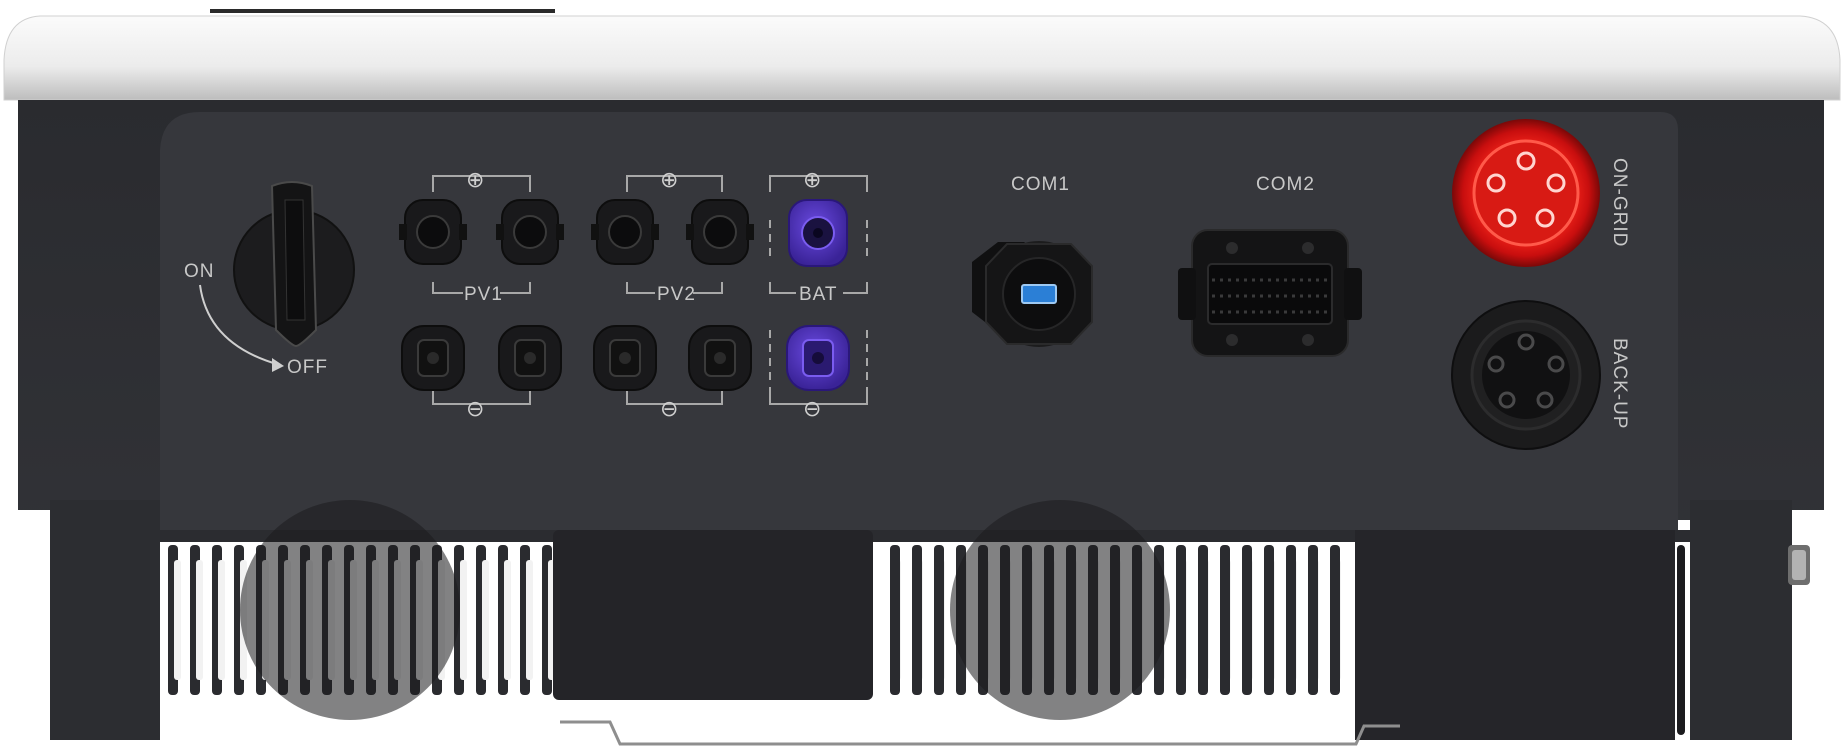  Describe the element at coordinates (307, 367) in the screenshot. I see `switch-off-label: OFF` at that location.